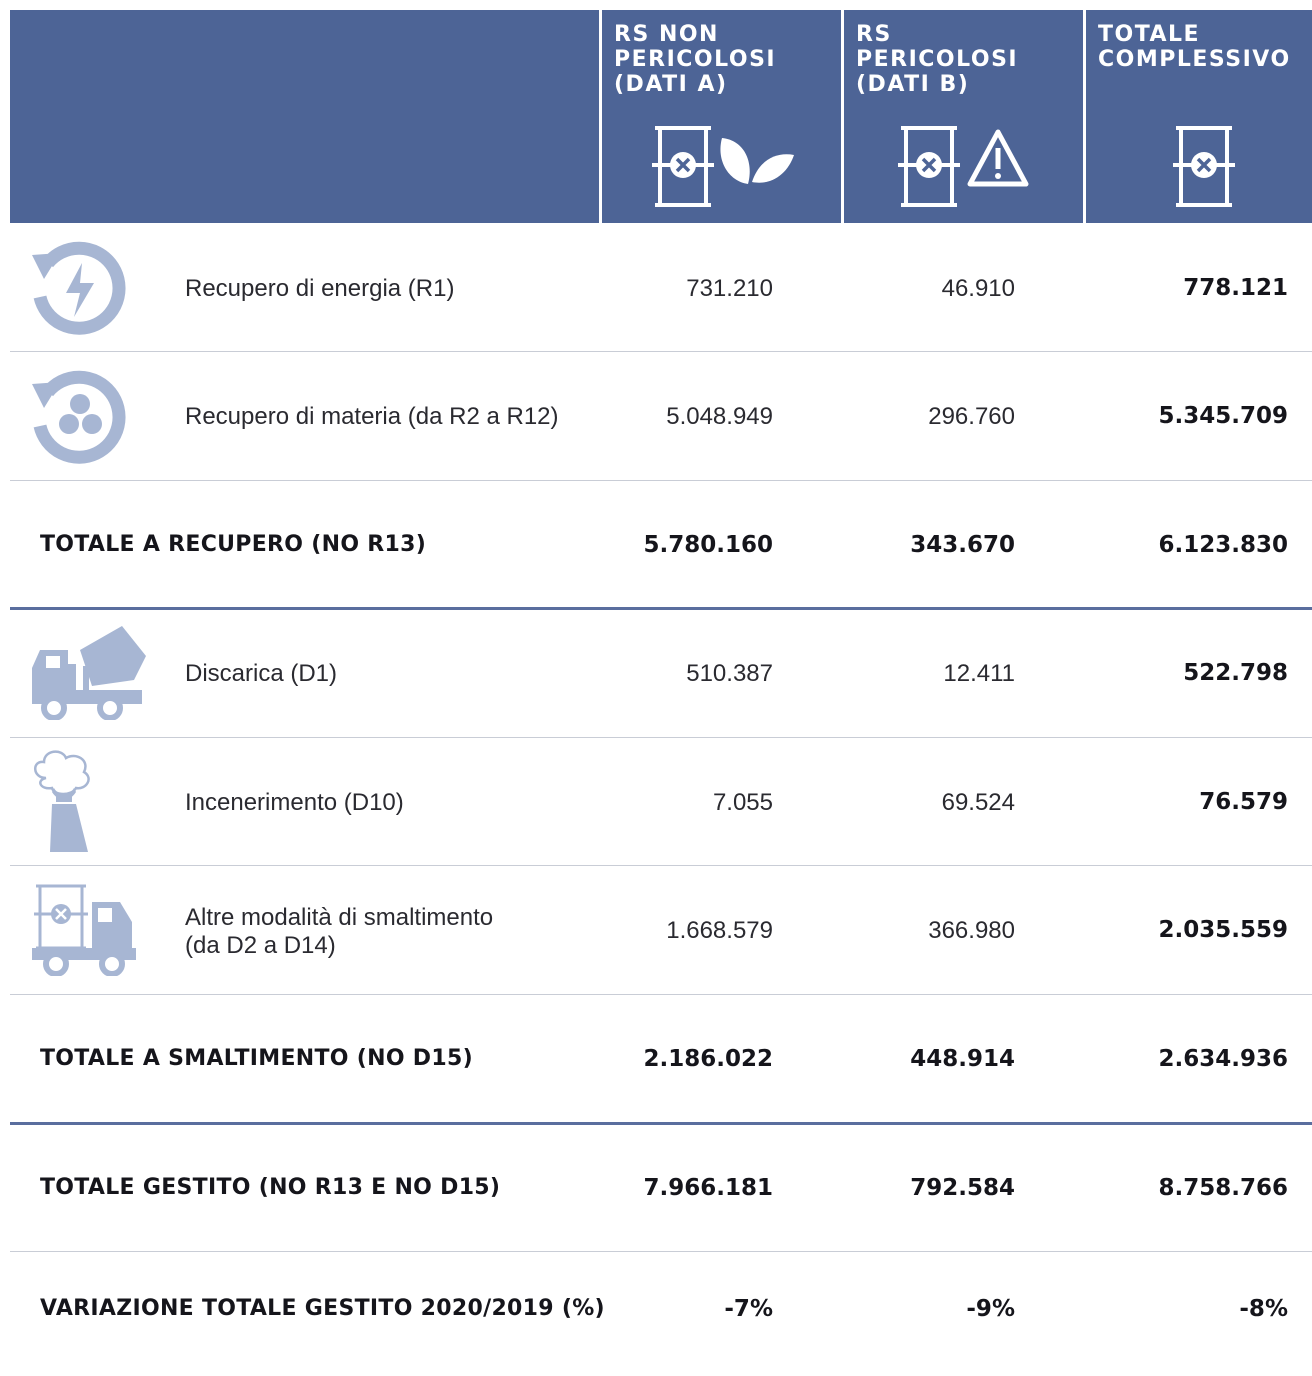 This screenshot has width=1312, height=1376. I want to click on barrel-warning-icon, so click(963, 166).